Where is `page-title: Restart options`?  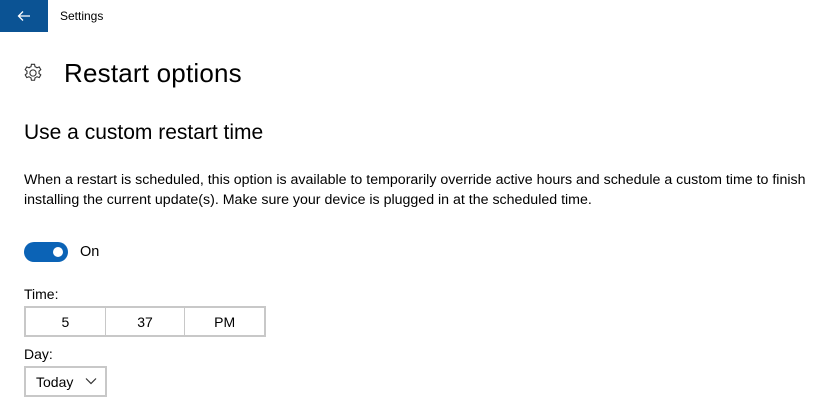
page-title: Restart options is located at coordinates (153, 72).